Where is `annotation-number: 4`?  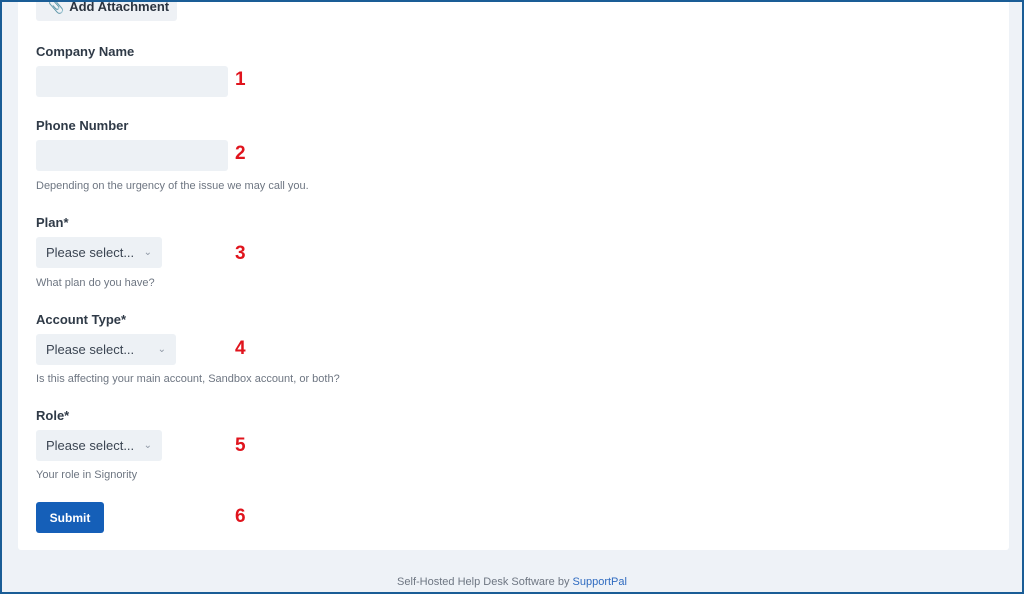 annotation-number: 4 is located at coordinates (240, 348).